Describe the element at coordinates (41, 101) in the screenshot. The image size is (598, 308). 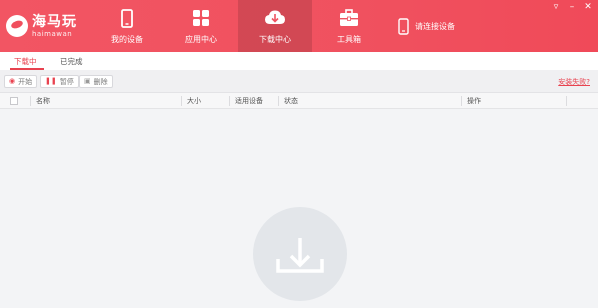
I see `column-header-name: 名称` at that location.